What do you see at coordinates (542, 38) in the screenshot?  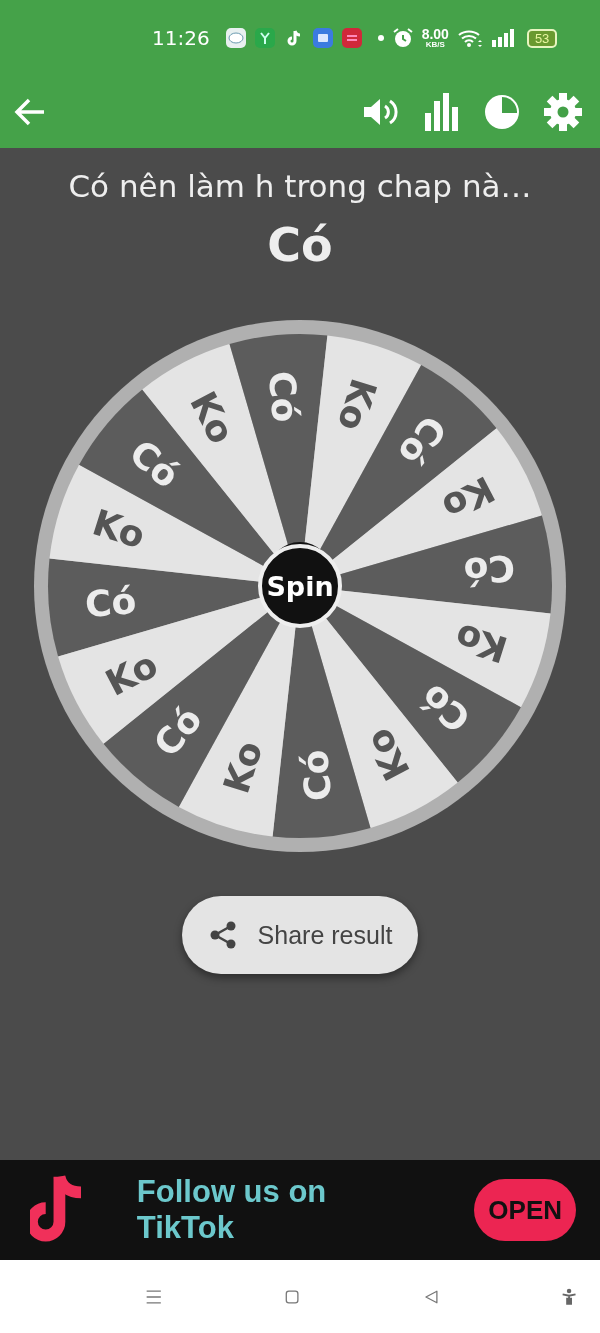 I see `battery-indicator: 53` at bounding box center [542, 38].